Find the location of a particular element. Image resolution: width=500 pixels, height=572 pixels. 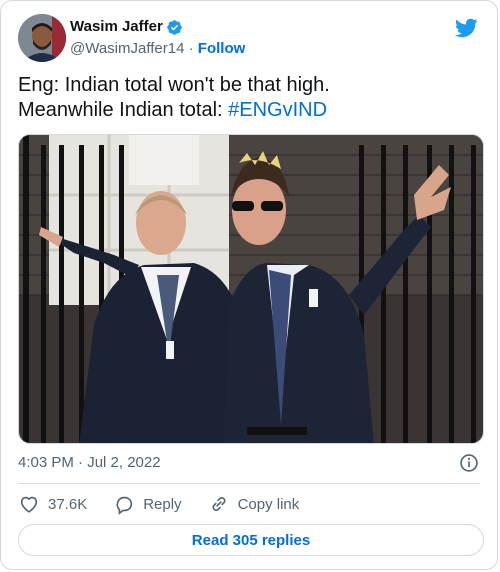

twitter-bird-icon is located at coordinates (466, 28).